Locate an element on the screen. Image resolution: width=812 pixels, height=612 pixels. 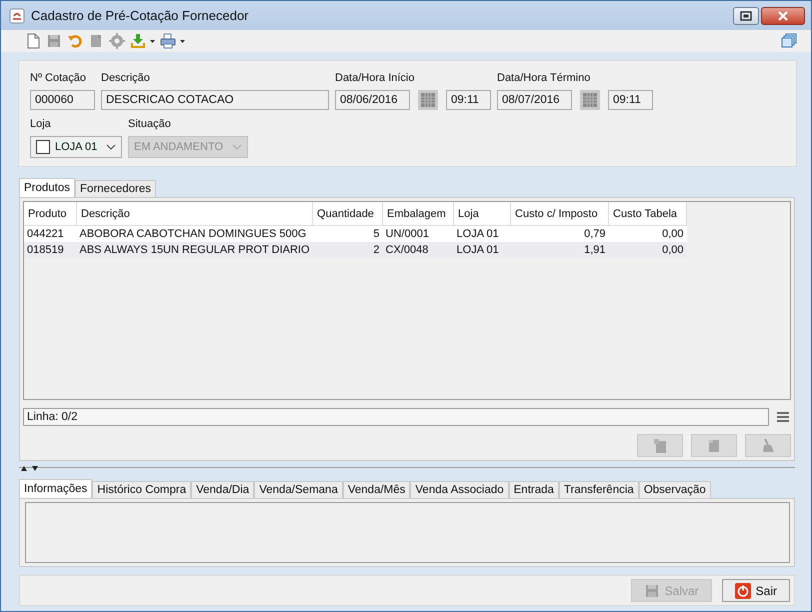
menu-icon is located at coordinates (783, 417).